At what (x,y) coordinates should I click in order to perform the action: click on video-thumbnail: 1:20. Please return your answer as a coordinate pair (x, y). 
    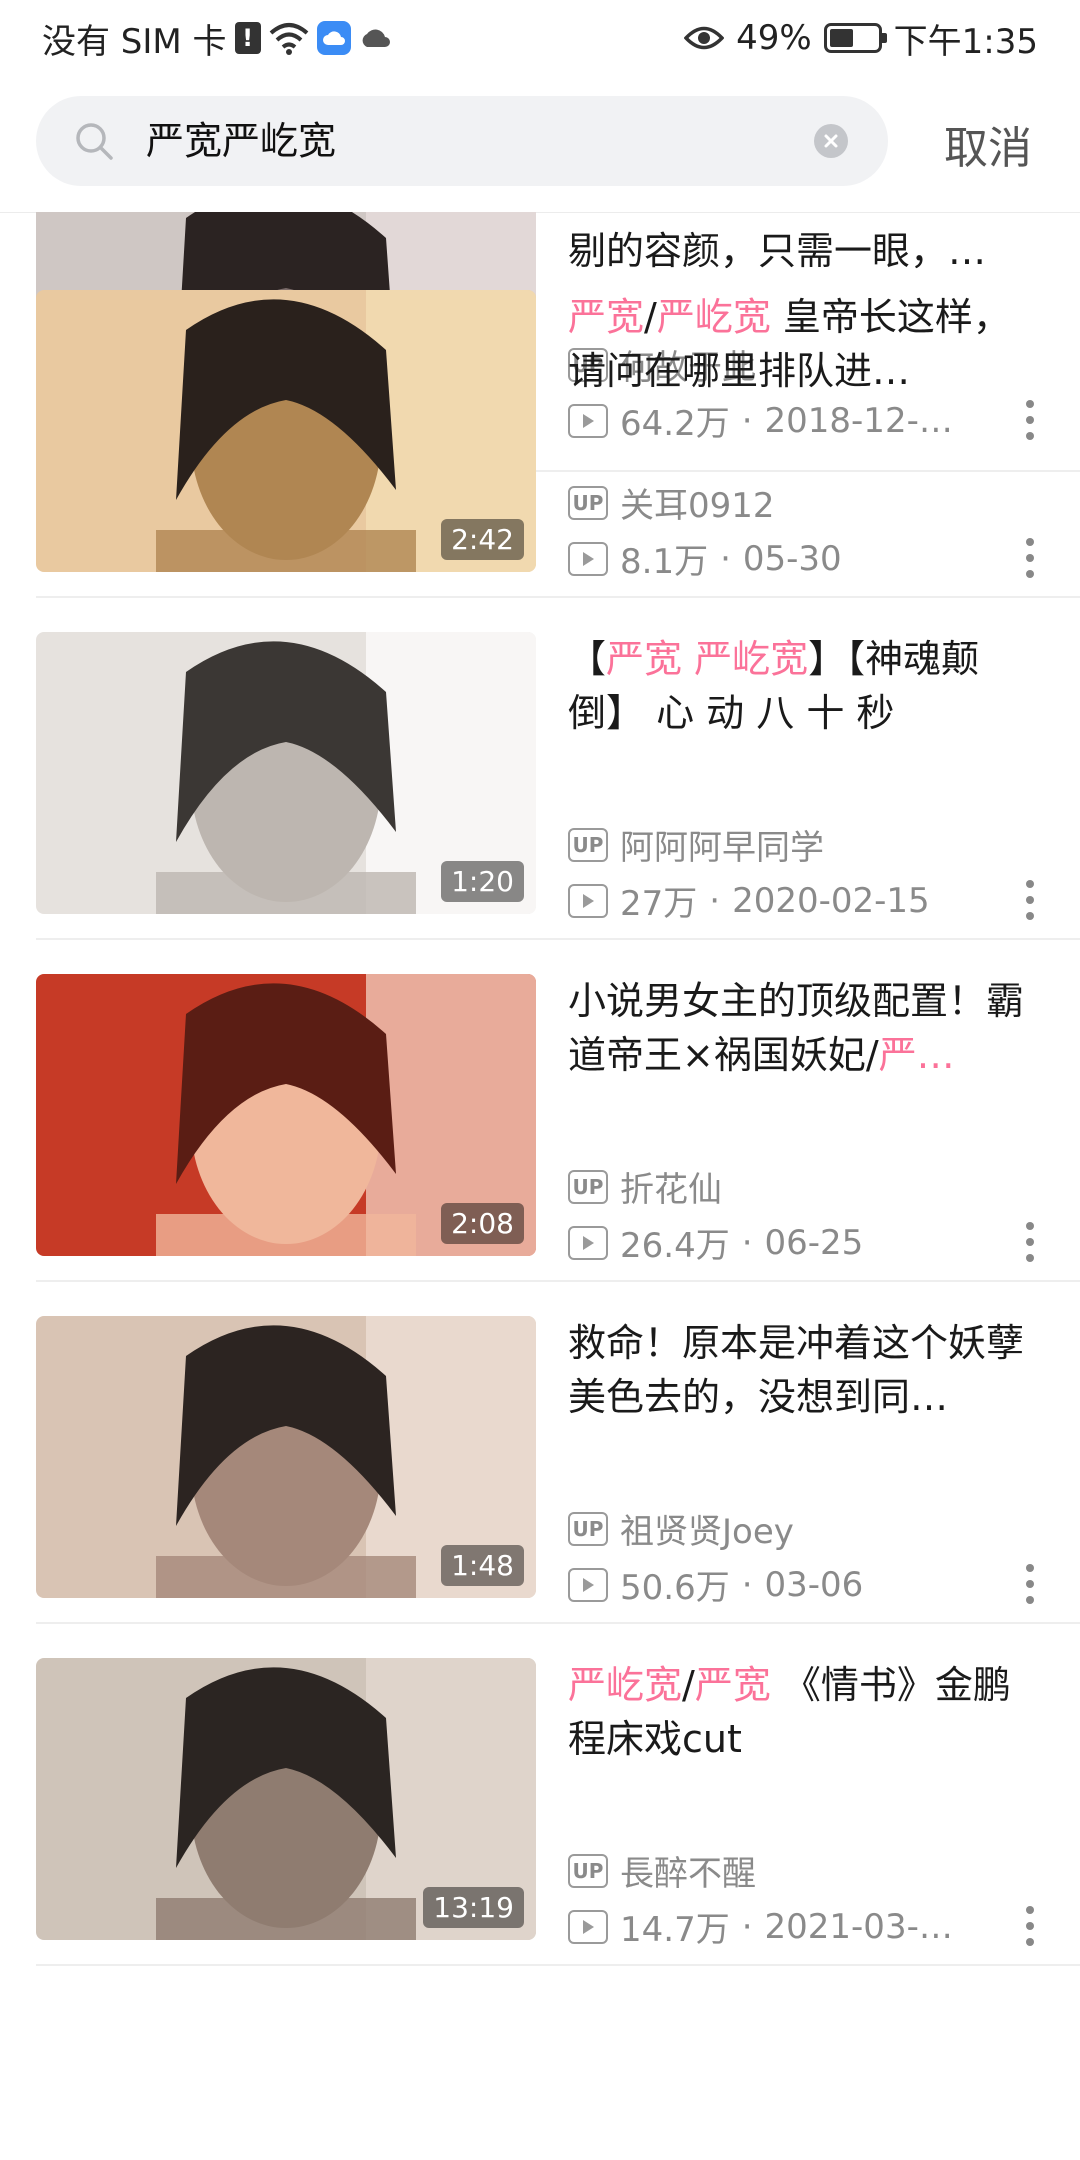
    Looking at the image, I should click on (286, 773).